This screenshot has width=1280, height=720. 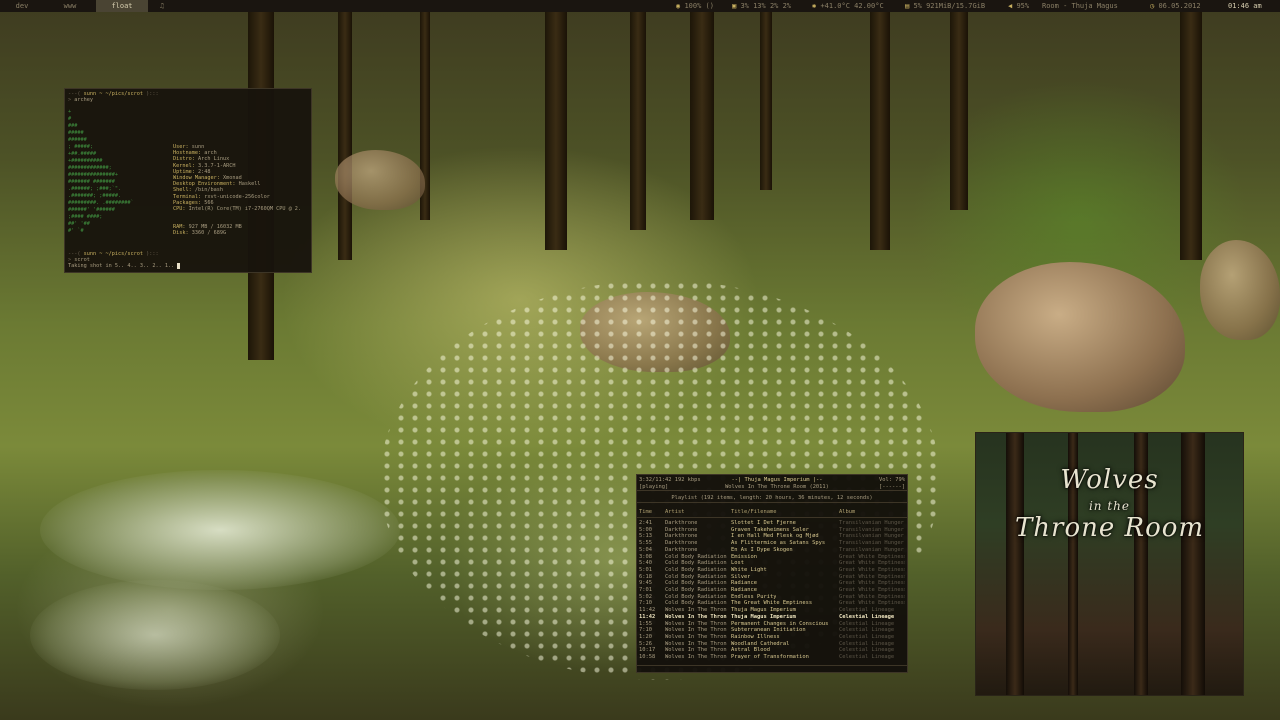 What do you see at coordinates (645, 563) in the screenshot?
I see `track-time: 5:40` at bounding box center [645, 563].